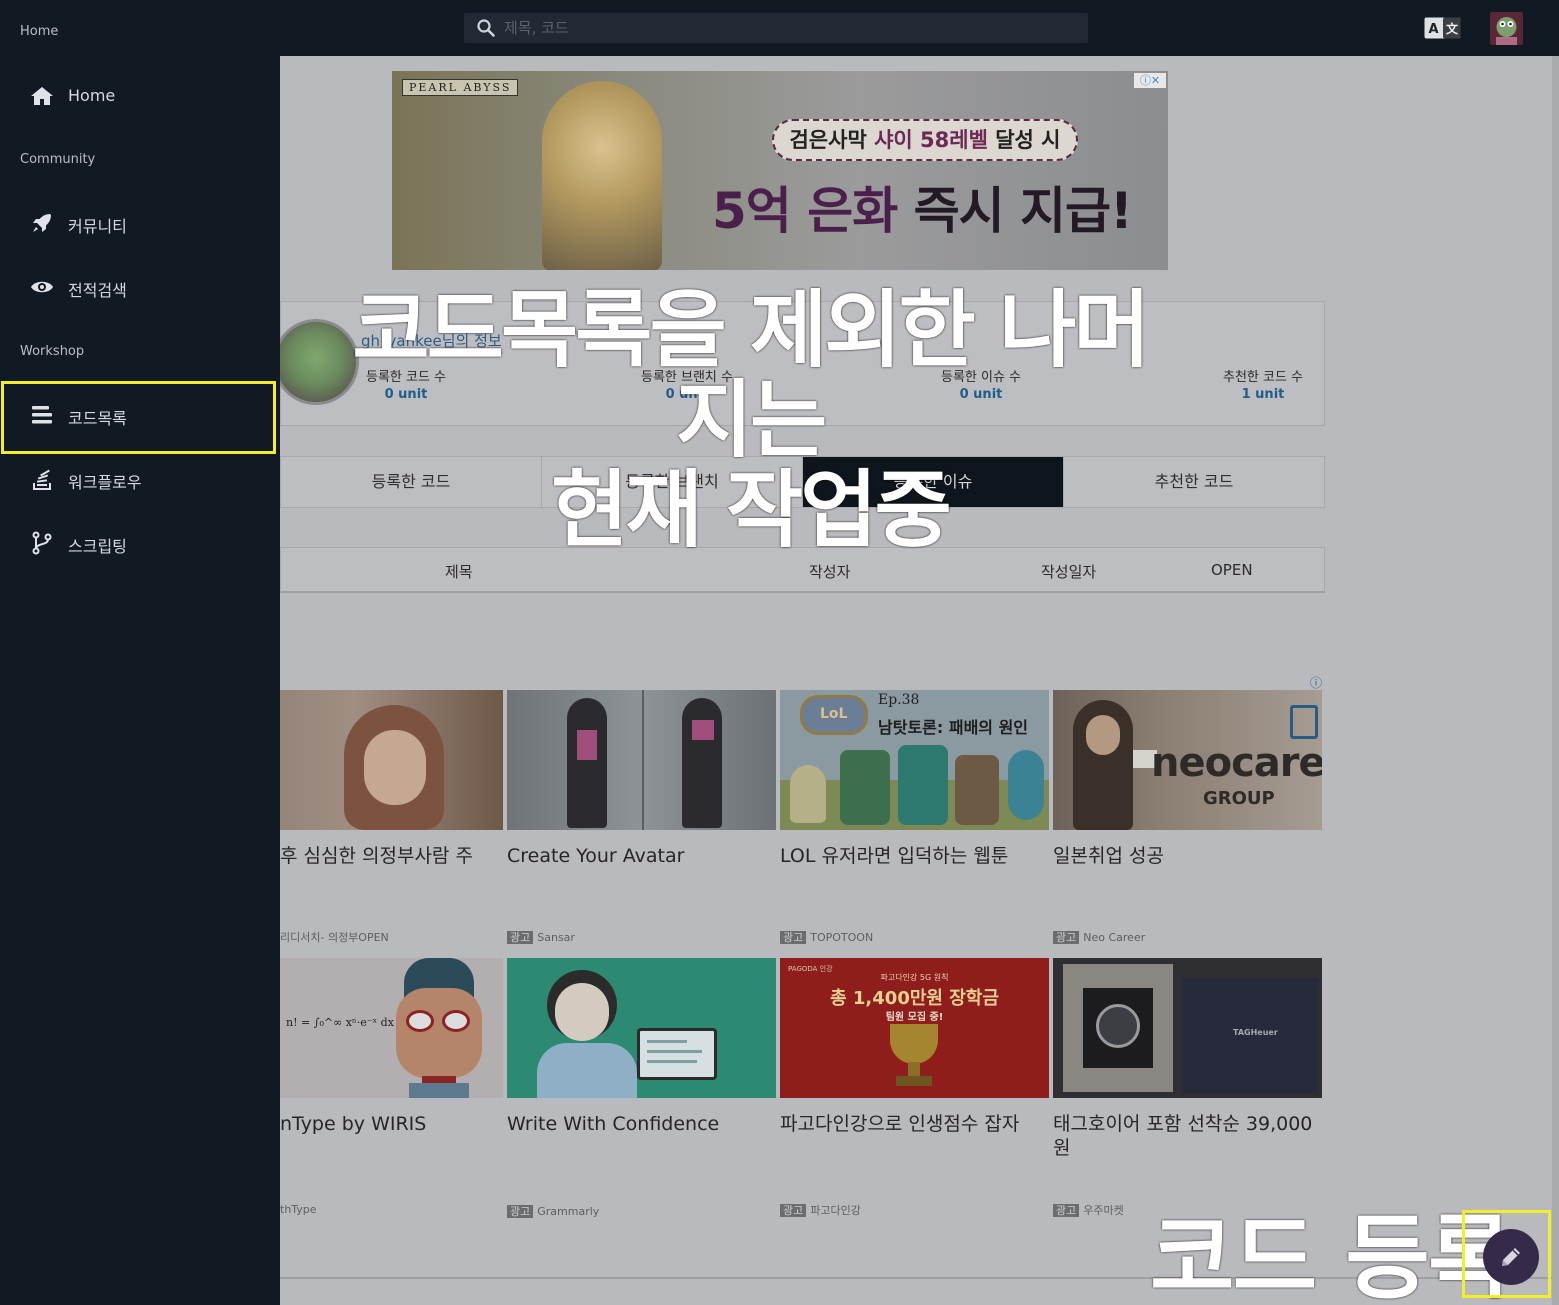 This screenshot has height=1305, width=1559. I want to click on ad-source: 광고 TOPOTOON, so click(826, 937).